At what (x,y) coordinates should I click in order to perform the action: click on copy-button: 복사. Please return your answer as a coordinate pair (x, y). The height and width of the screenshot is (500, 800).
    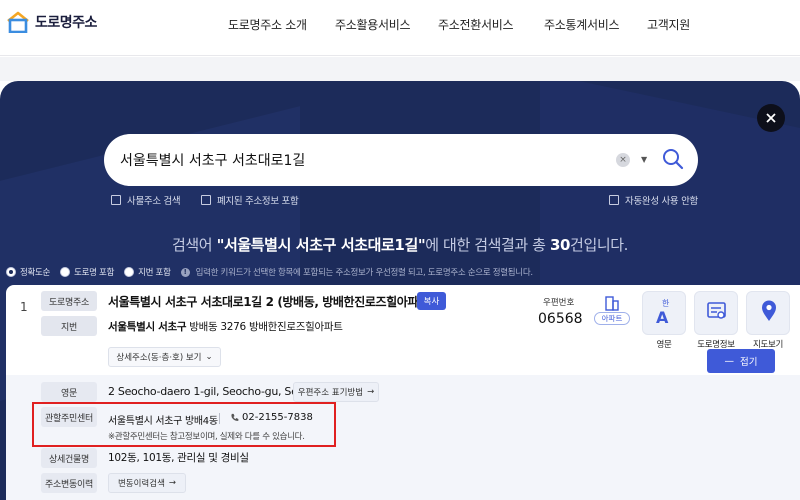
    Looking at the image, I should click on (431, 301).